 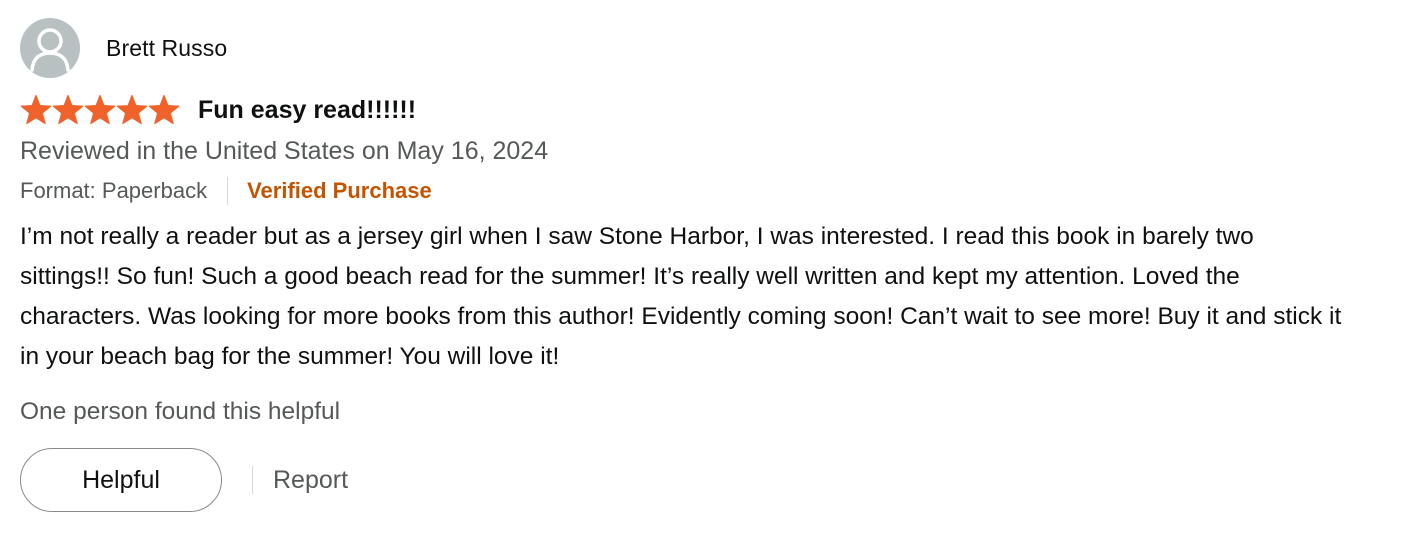 I want to click on review-meta: Format: Paperback Verified Purchase, so click(x=700, y=191).